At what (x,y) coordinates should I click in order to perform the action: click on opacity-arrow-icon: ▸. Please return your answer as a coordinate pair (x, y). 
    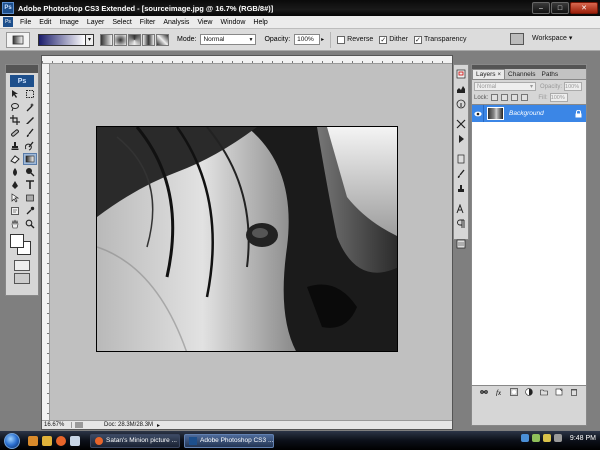
    Looking at the image, I should click on (322, 39).